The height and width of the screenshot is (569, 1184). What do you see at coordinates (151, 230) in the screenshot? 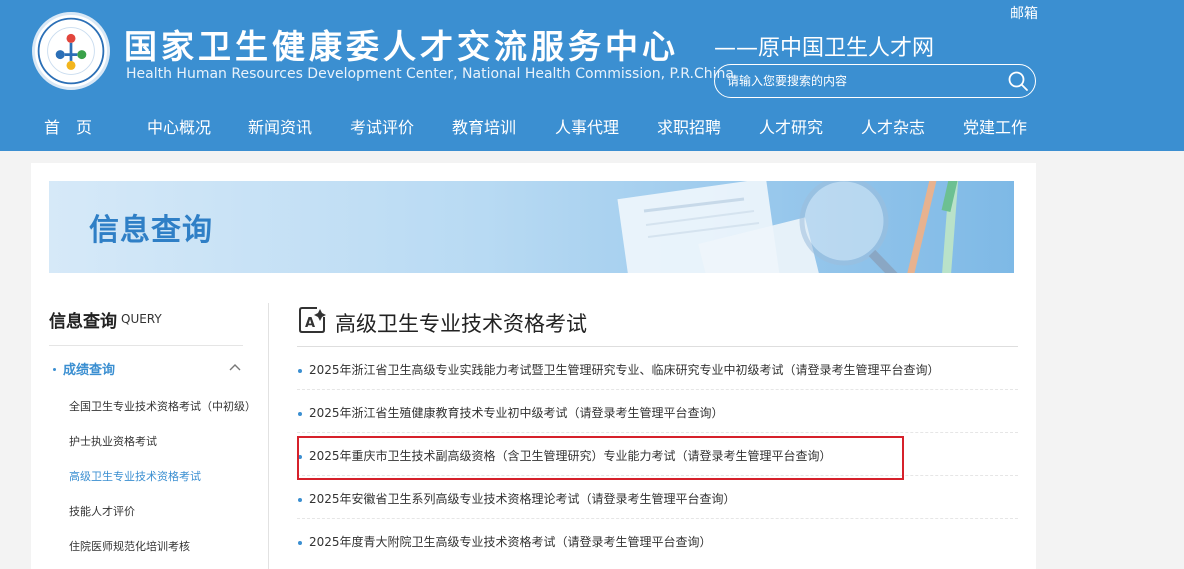
I see `banner-title: 信息查询` at bounding box center [151, 230].